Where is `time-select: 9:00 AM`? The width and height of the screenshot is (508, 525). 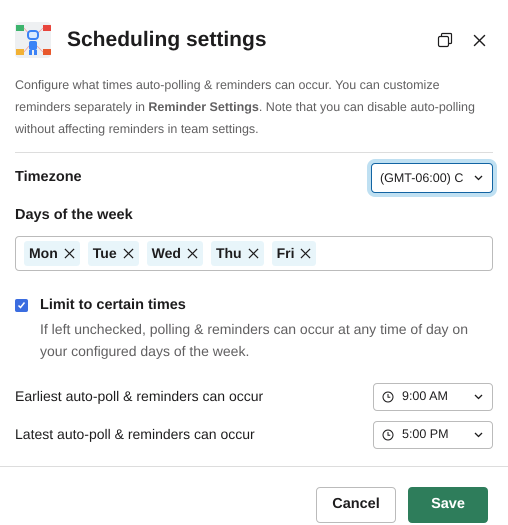
time-select: 9:00 AM is located at coordinates (433, 396).